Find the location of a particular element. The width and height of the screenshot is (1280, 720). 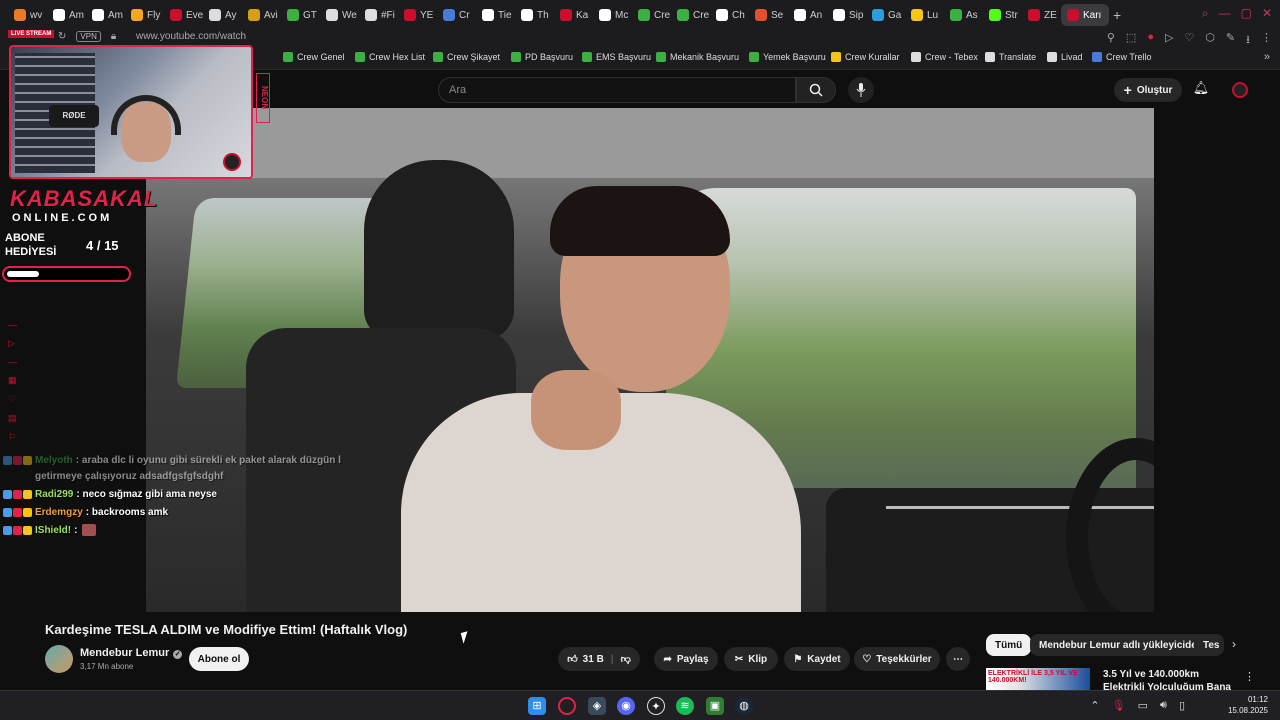

bookmark-item: Crew Kurallar is located at coordinates (865, 57).